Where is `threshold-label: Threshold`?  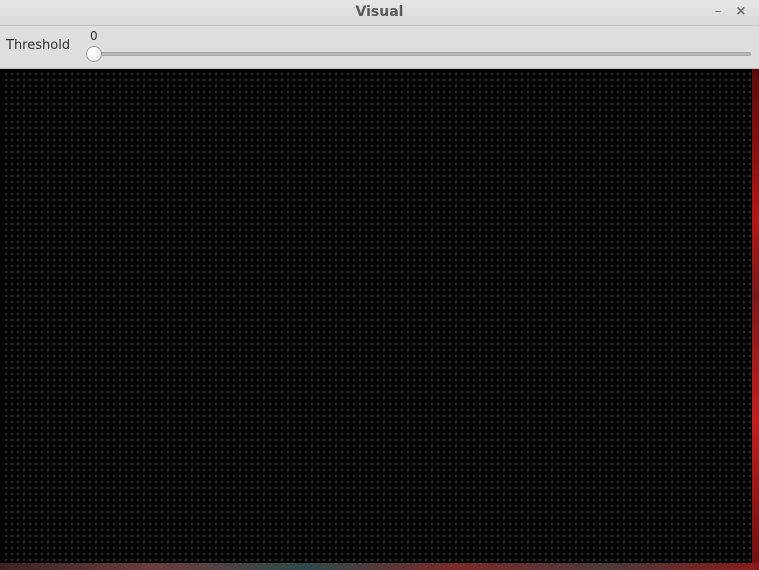
threshold-label: Threshold is located at coordinates (38, 45).